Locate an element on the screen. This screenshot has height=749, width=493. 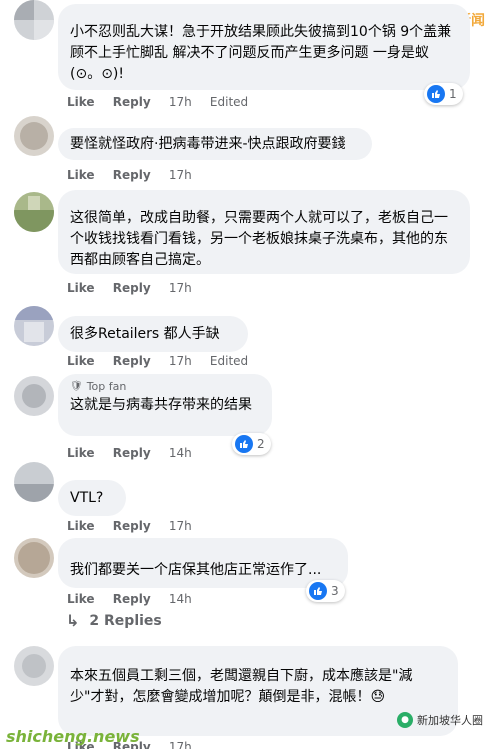
top-fan-icon: 🛡 is located at coordinates (76, 386).